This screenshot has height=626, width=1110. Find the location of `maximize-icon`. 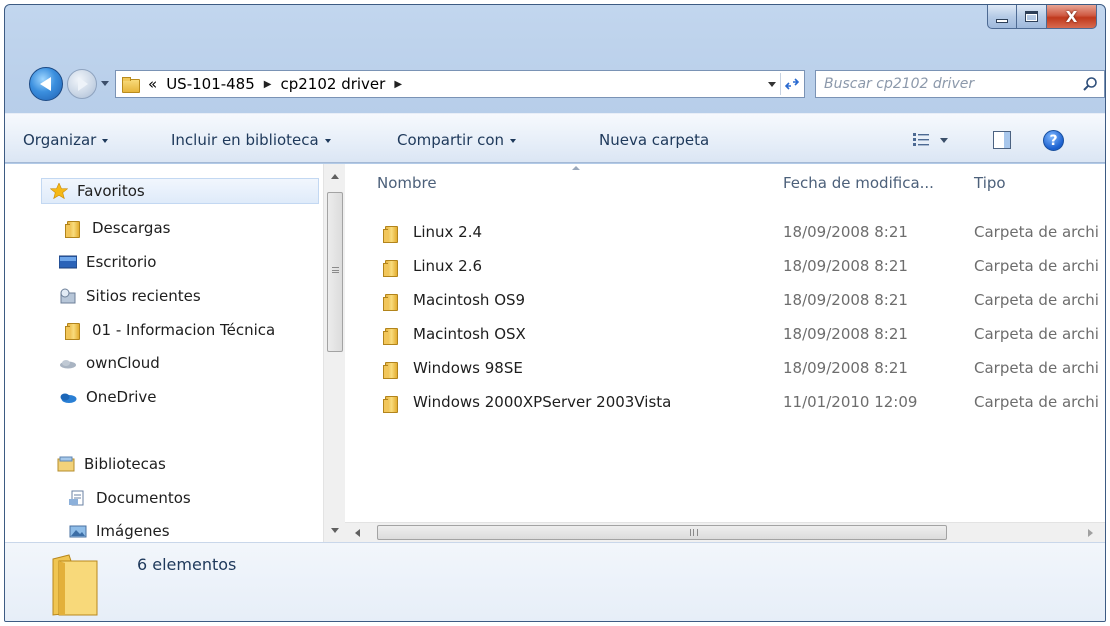

maximize-icon is located at coordinates (1031, 16).